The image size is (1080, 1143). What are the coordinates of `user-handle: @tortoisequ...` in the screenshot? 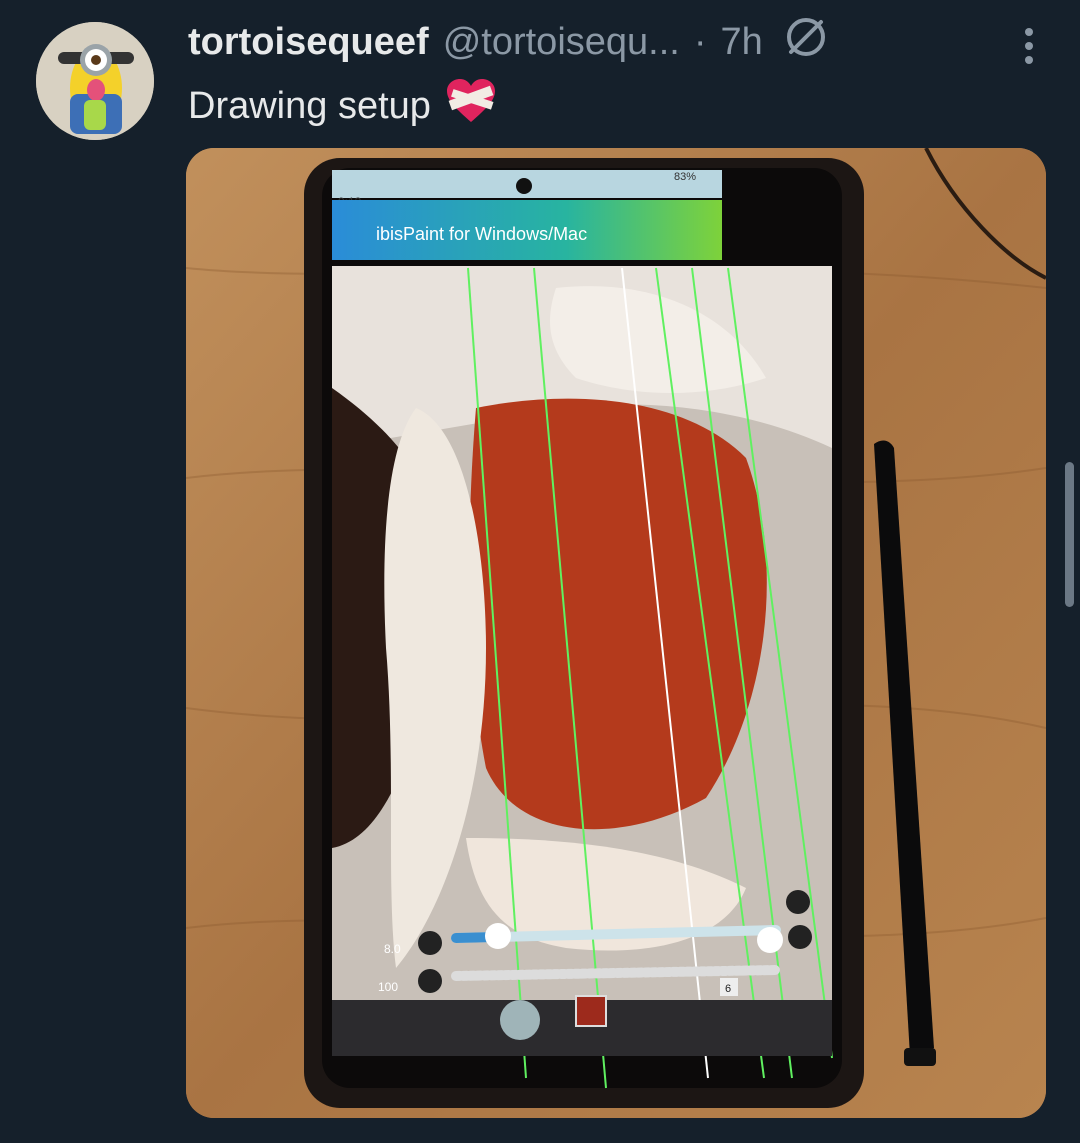 It's located at (561, 42).